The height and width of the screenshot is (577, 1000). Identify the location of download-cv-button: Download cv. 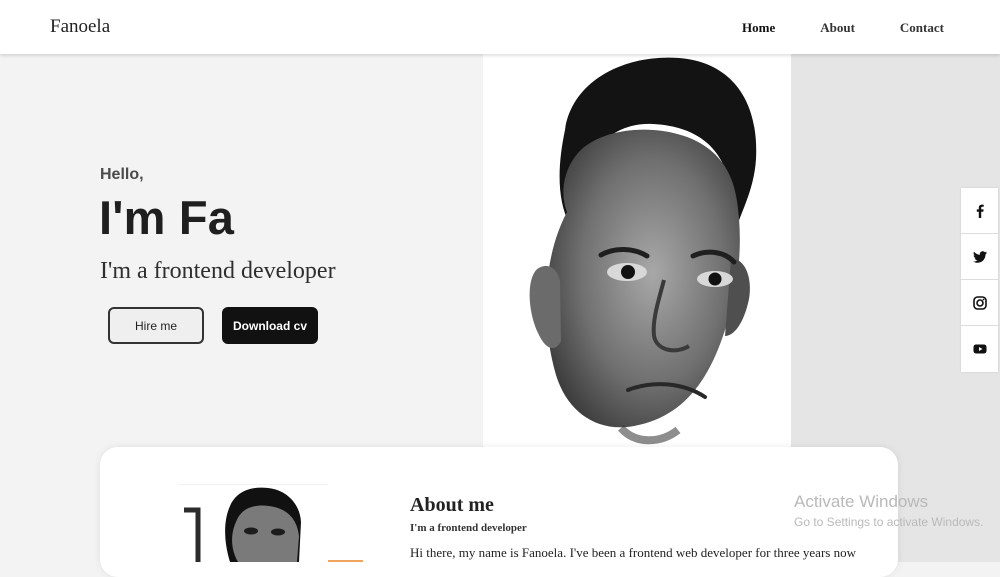
(270, 325).